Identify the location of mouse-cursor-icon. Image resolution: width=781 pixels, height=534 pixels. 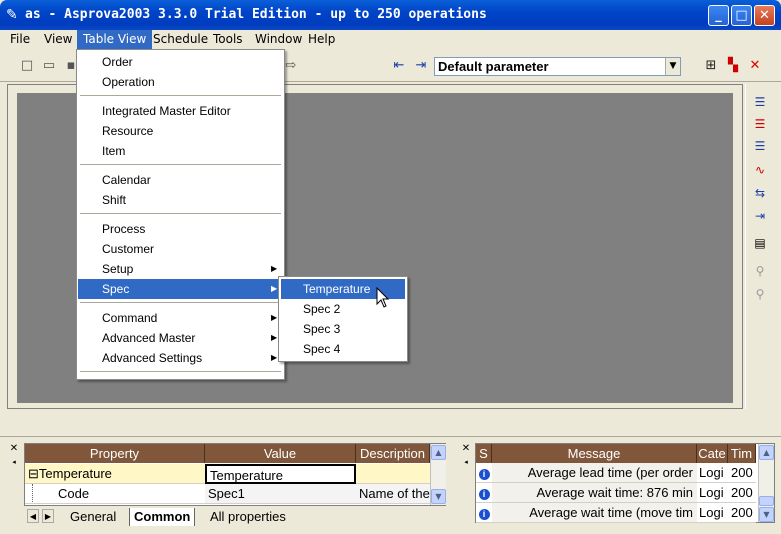
(383, 297).